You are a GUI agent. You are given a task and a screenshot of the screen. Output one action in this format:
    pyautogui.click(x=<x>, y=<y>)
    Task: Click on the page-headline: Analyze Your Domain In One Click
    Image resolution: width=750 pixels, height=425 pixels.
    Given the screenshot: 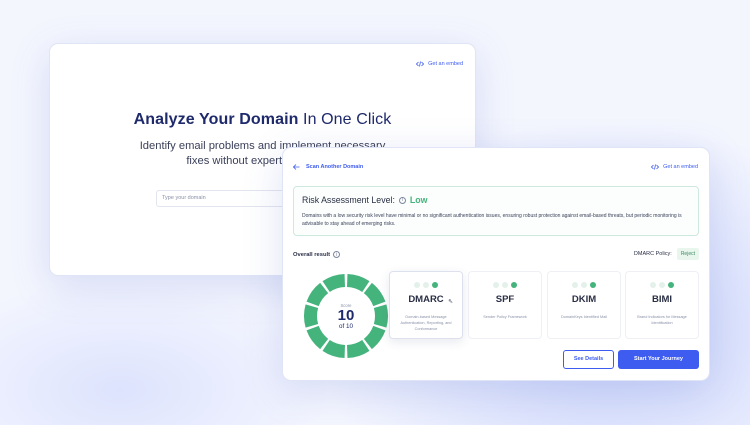 What is the action you would take?
    pyautogui.click(x=262, y=120)
    